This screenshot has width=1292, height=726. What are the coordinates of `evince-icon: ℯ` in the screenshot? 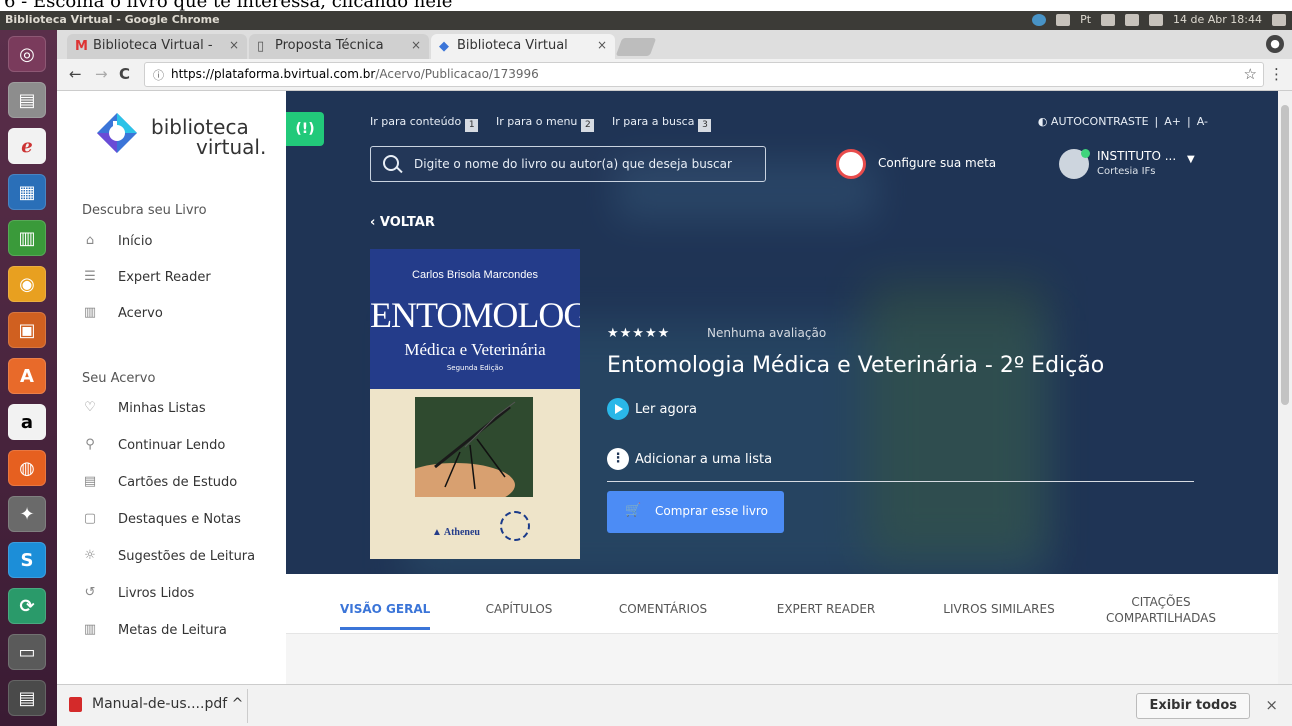 It's located at (27, 146).